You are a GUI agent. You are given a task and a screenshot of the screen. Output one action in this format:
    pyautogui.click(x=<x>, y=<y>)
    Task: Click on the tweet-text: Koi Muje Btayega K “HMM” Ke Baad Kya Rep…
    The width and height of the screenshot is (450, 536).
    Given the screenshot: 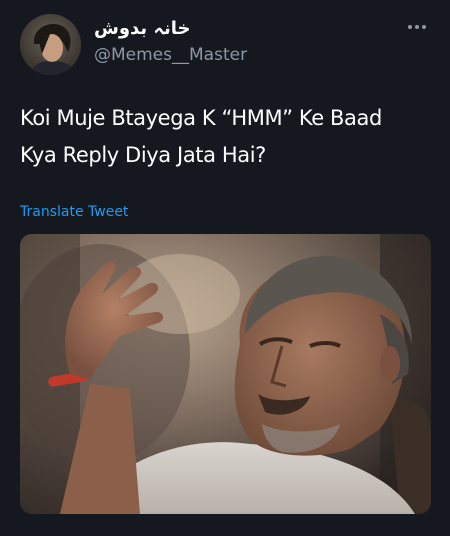 What is the action you would take?
    pyautogui.click(x=227, y=137)
    